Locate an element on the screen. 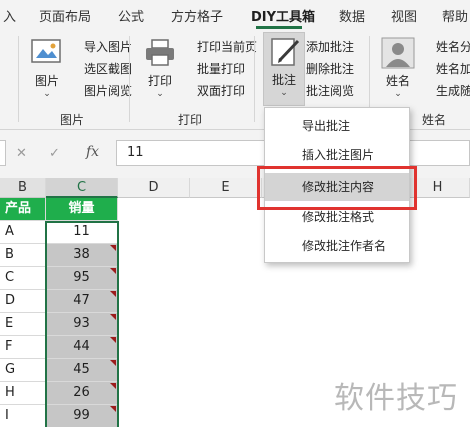 This screenshot has width=470, height=427. table-row-value: 45 is located at coordinates (82, 370).